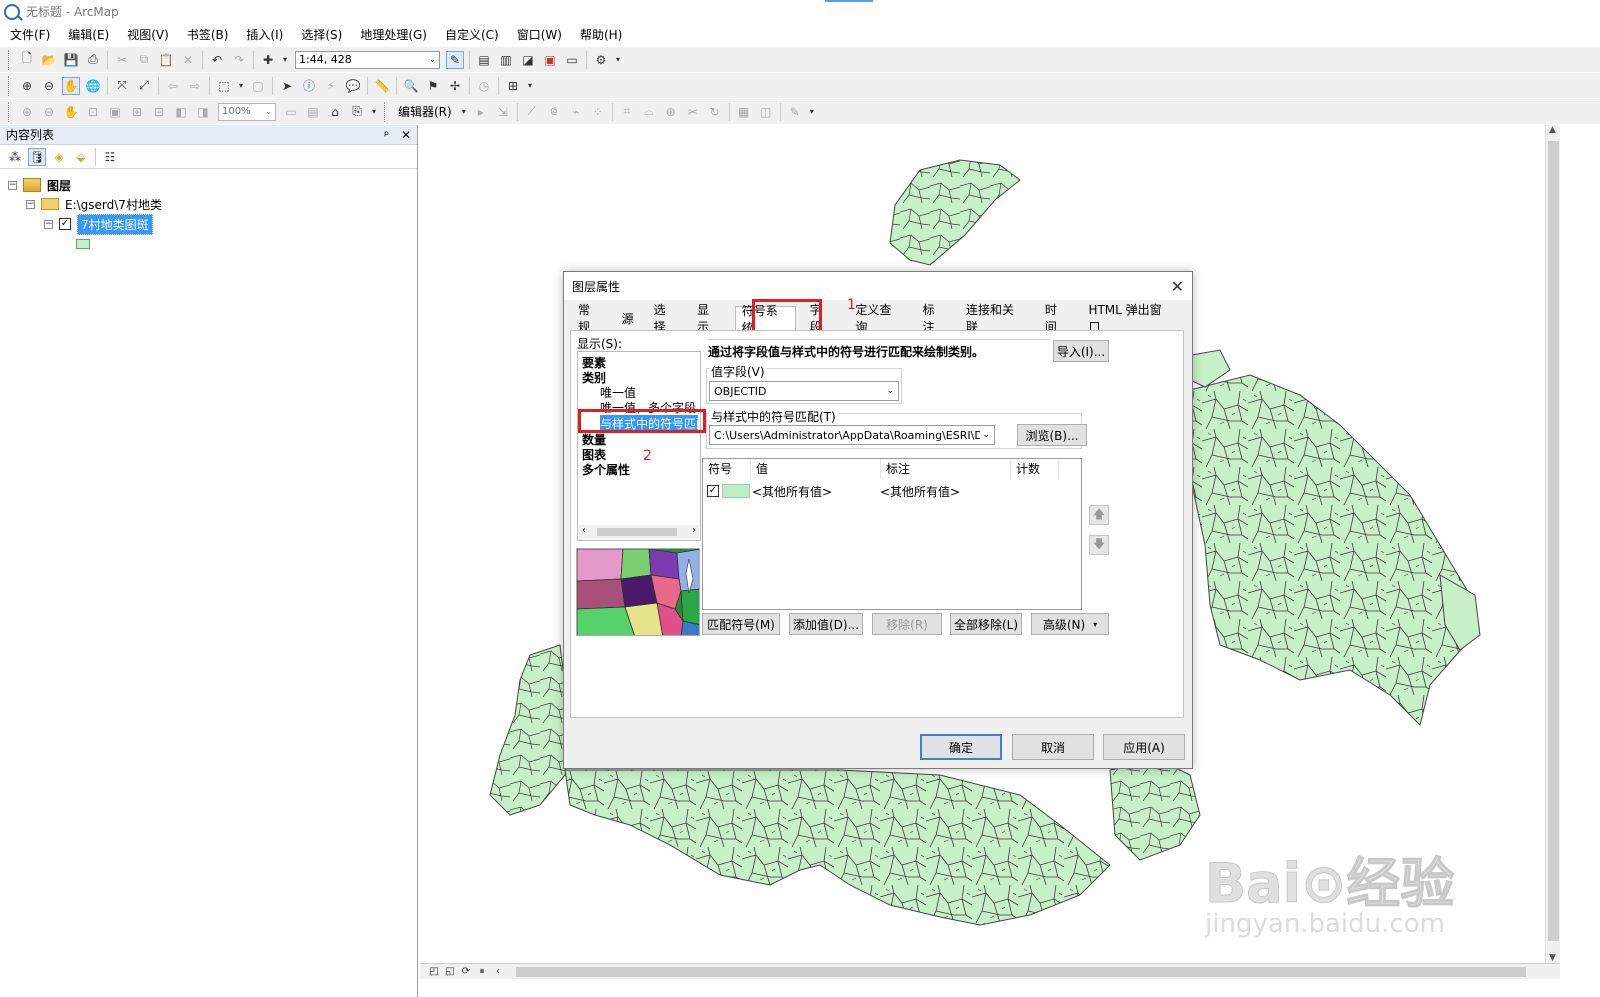  I want to click on menu-help: 帮助(H), so click(601, 34).